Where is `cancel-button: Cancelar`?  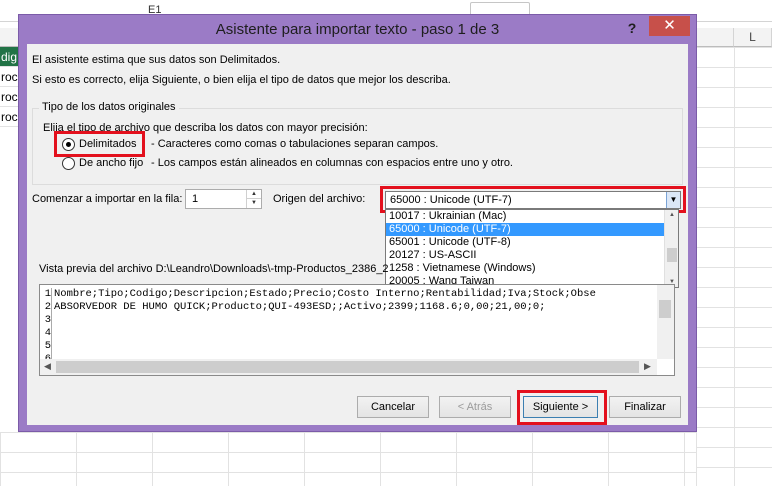
cancel-button: Cancelar is located at coordinates (393, 407).